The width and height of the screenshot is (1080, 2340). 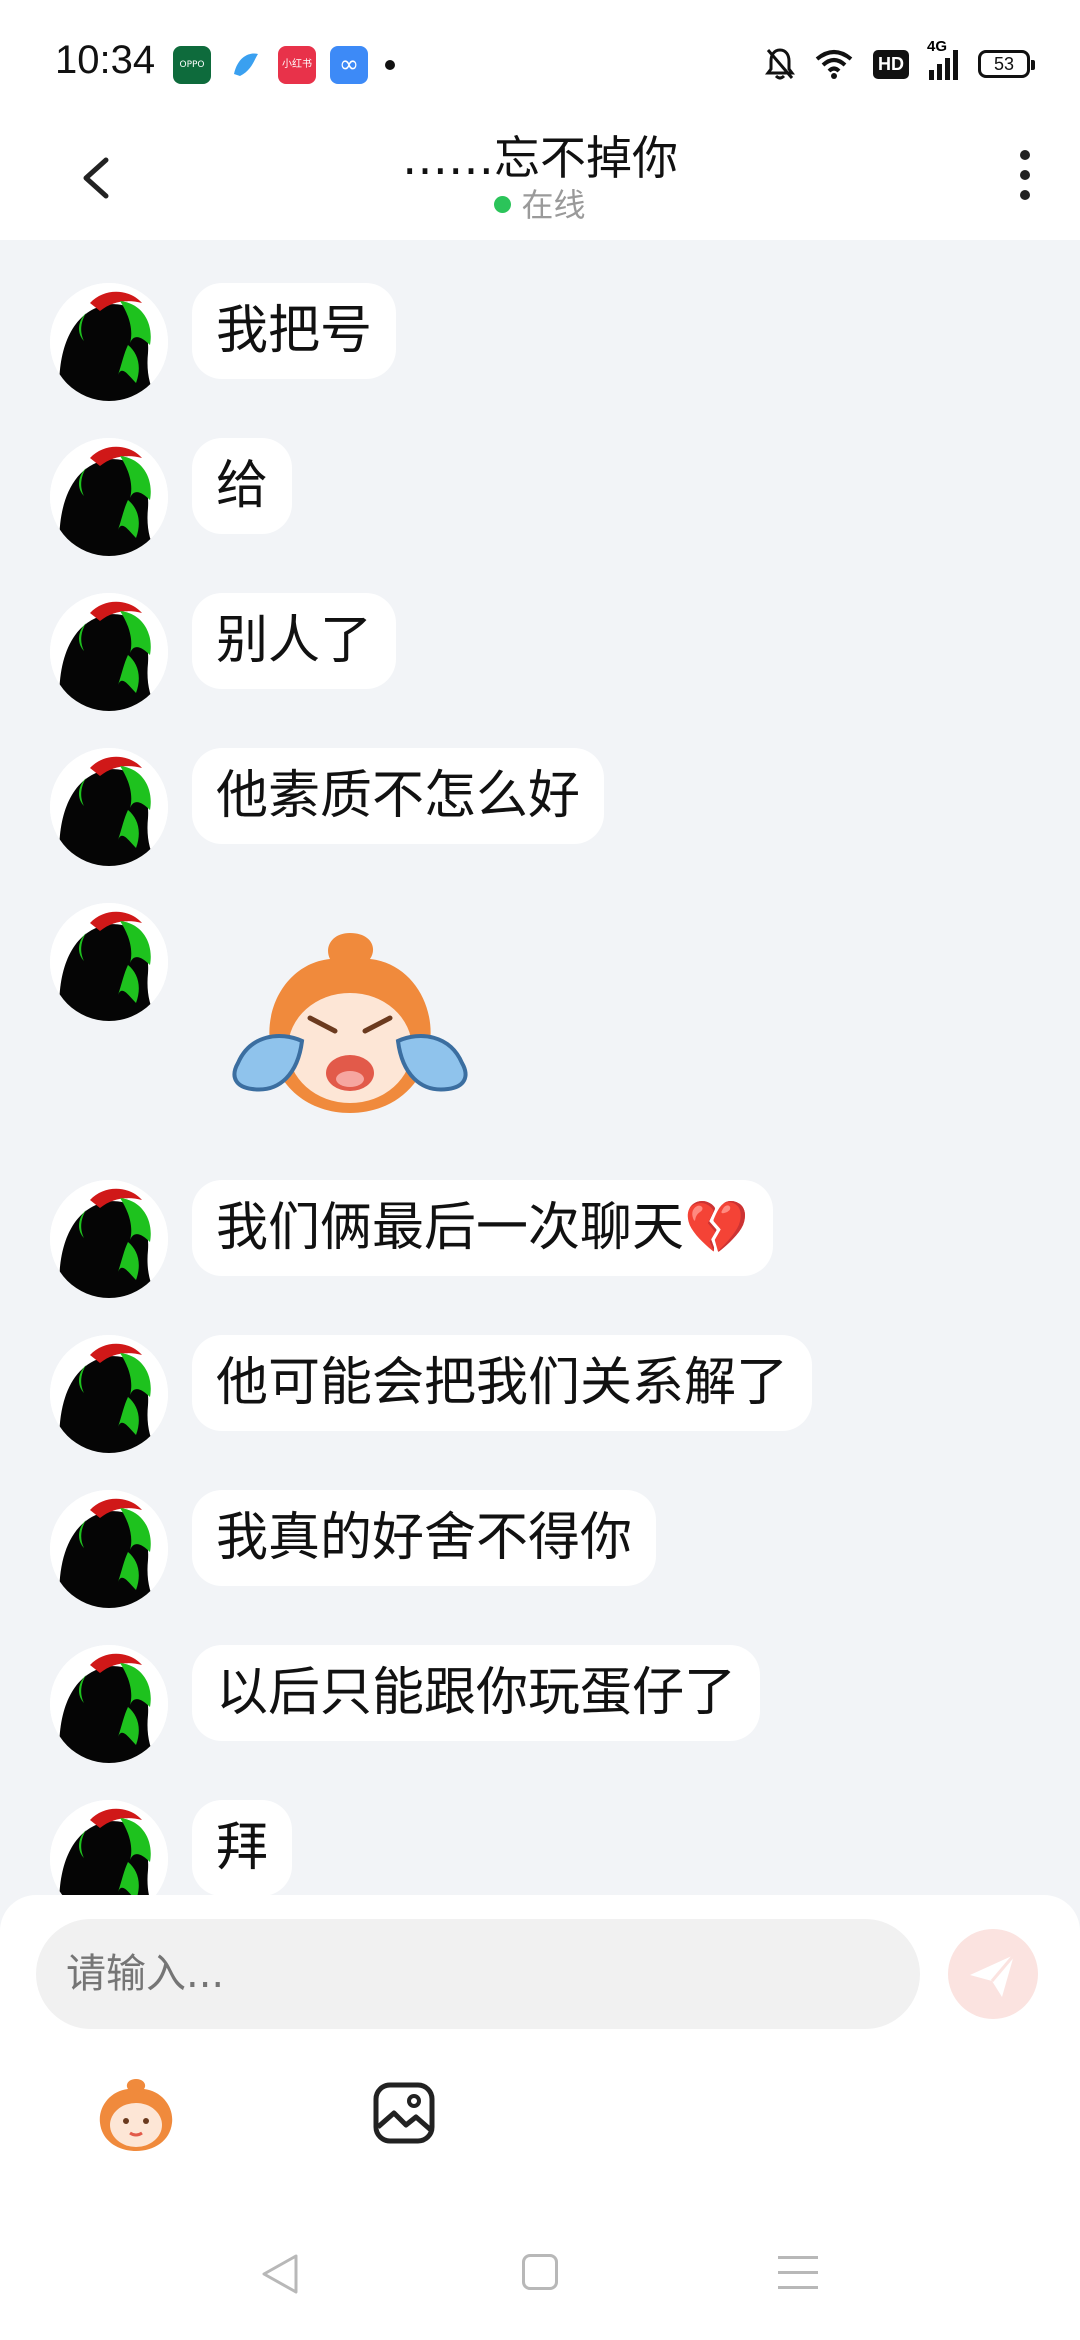 What do you see at coordinates (350, 1023) in the screenshot?
I see `crying-sticker-icon` at bounding box center [350, 1023].